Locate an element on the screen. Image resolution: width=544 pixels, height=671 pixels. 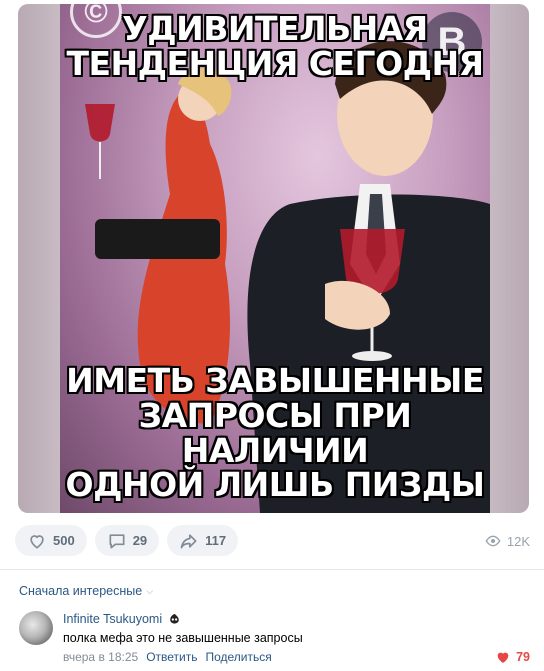
views-counter: 12K is located at coordinates (507, 541).